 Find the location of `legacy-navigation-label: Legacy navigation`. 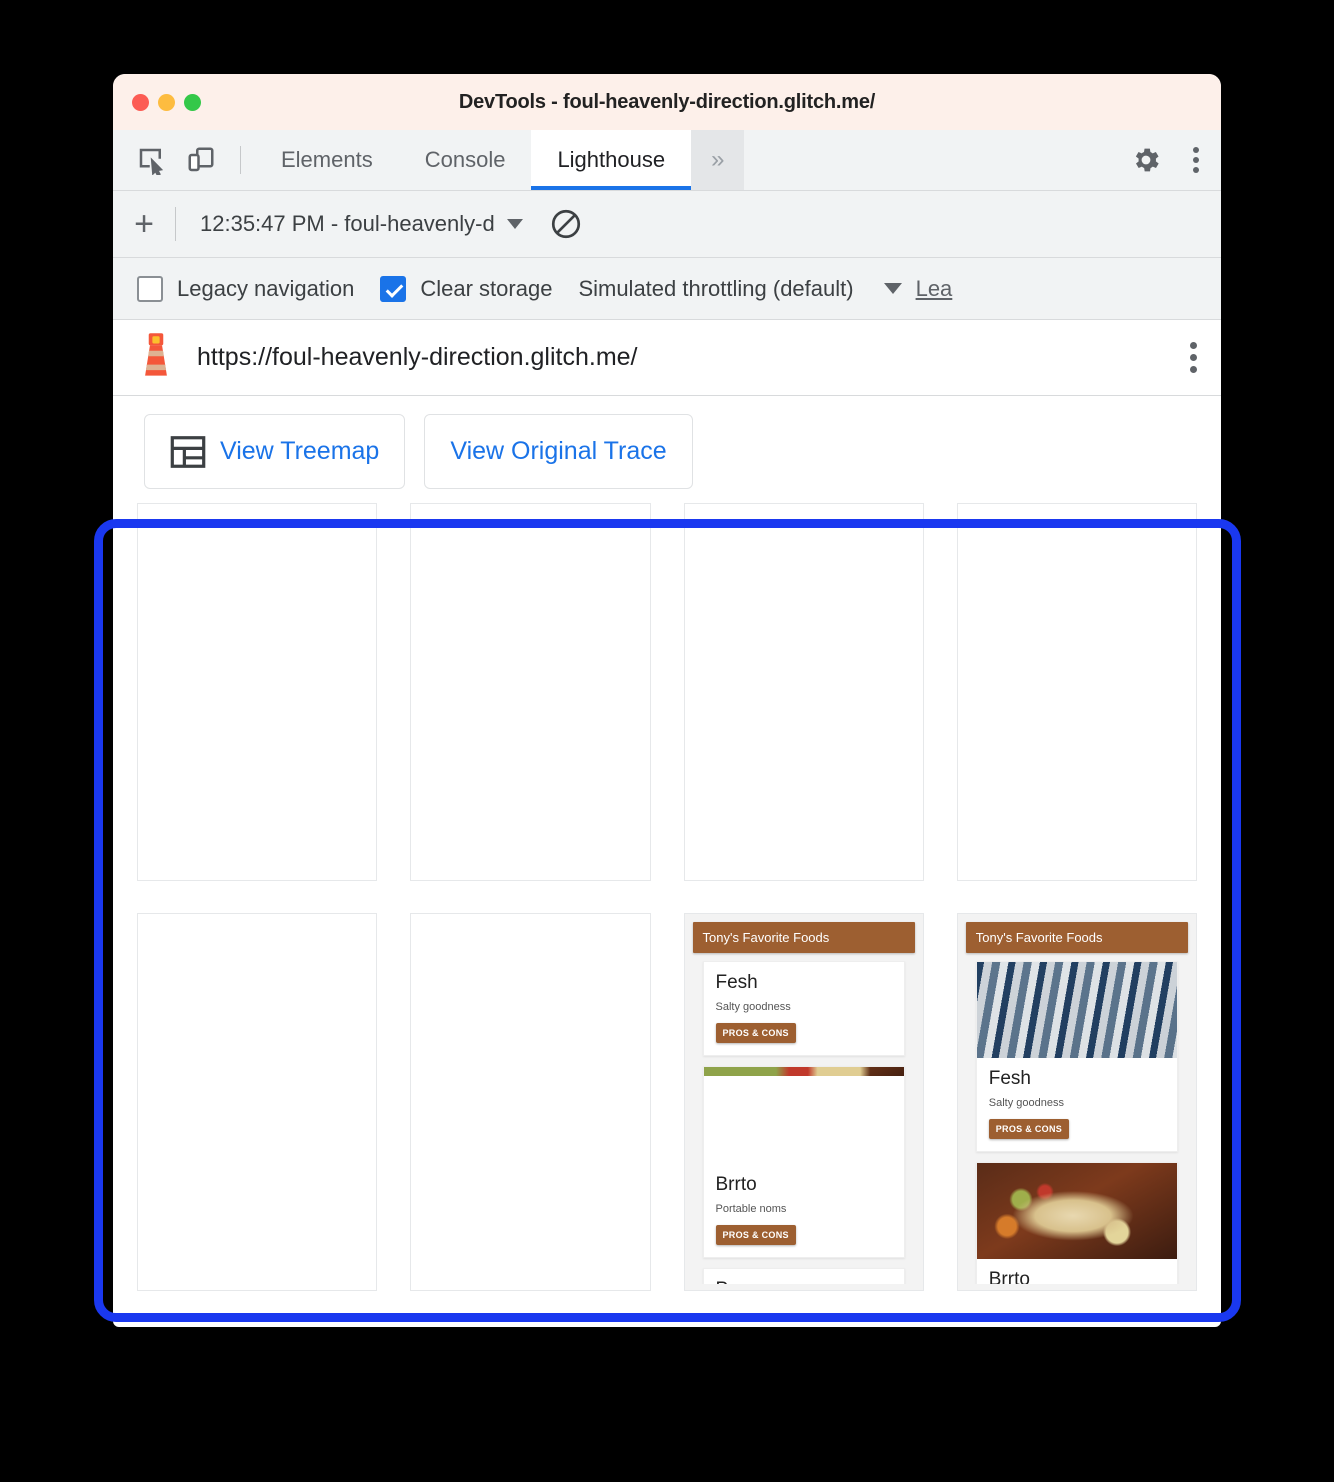

legacy-navigation-label: Legacy navigation is located at coordinates (266, 288).